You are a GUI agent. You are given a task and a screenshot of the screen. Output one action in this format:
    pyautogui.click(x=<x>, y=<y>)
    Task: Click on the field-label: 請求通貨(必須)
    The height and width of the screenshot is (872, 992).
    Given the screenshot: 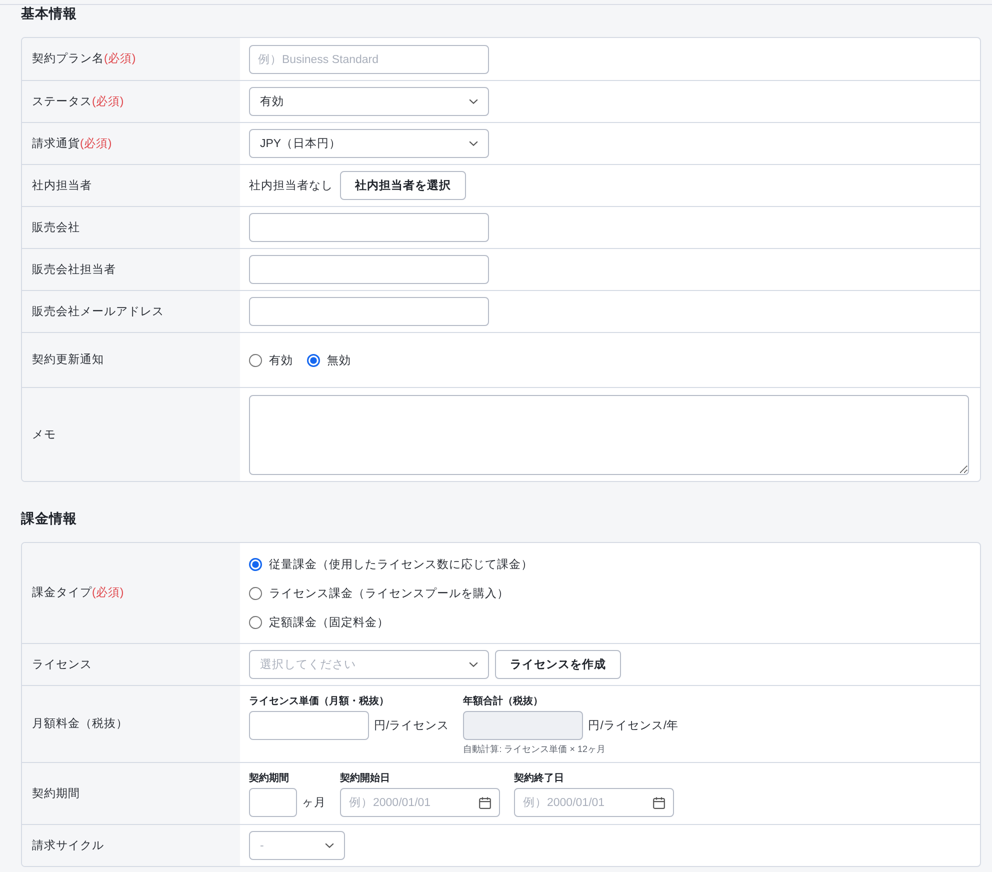 What is the action you would take?
    pyautogui.click(x=72, y=144)
    